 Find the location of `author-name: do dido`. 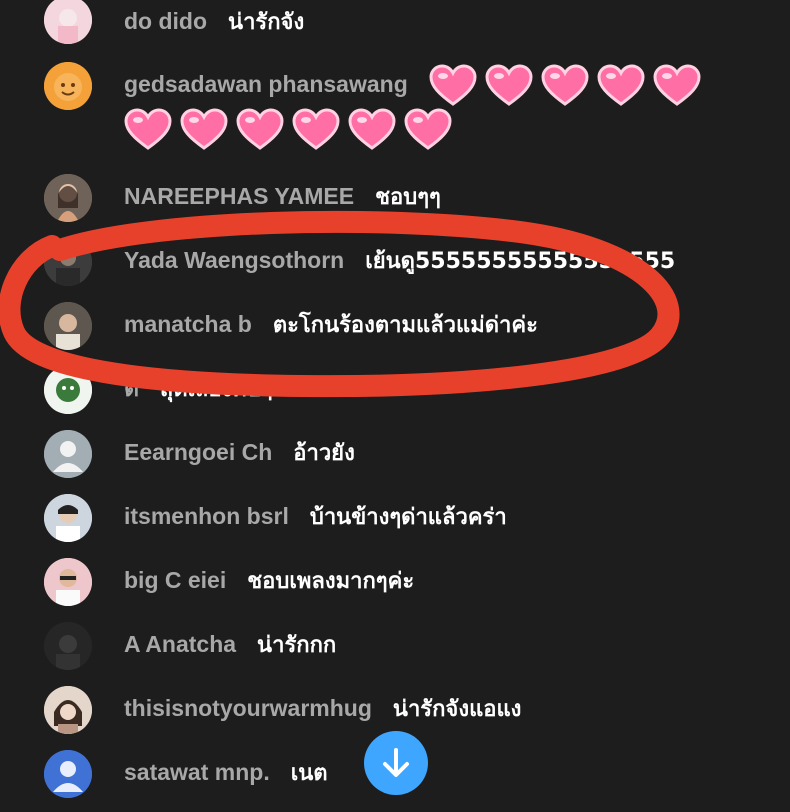

author-name: do dido is located at coordinates (165, 21).